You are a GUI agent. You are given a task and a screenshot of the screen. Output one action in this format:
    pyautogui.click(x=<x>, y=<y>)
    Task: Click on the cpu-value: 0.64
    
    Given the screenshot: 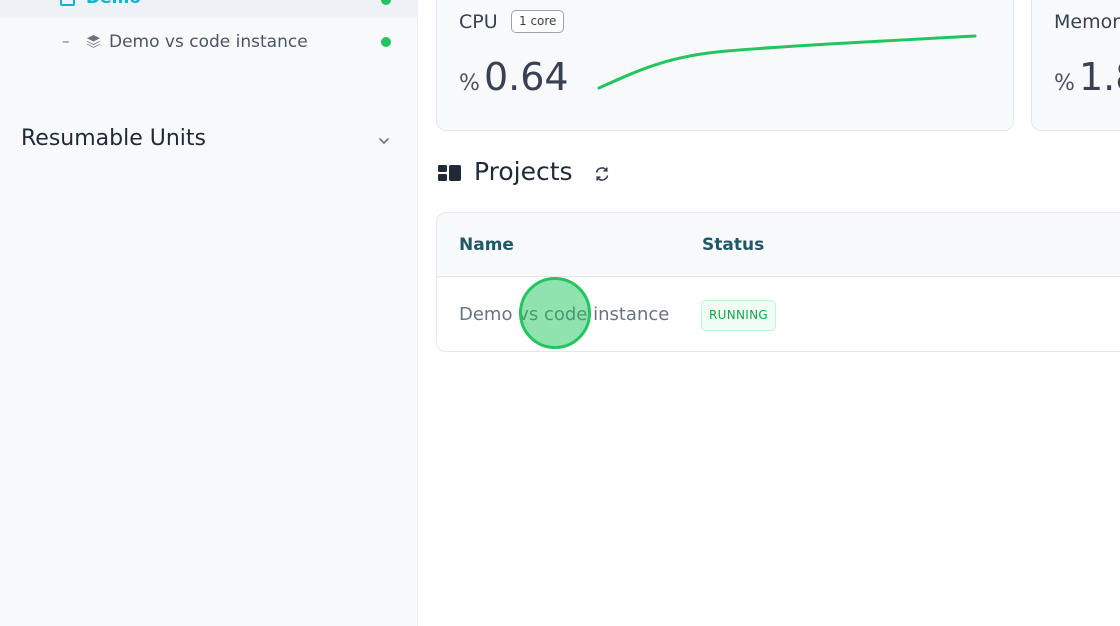 What is the action you would take?
    pyautogui.click(x=526, y=77)
    